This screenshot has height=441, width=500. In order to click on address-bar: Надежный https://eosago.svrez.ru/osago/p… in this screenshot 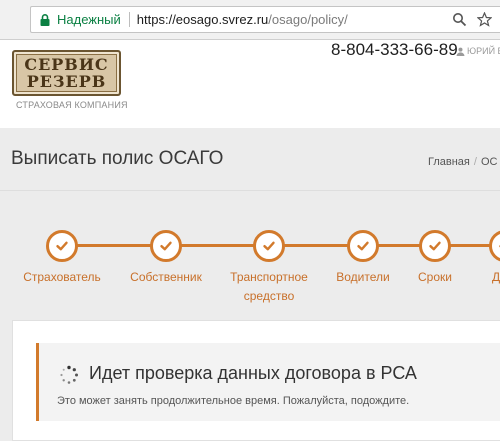, I will do `click(265, 19)`.